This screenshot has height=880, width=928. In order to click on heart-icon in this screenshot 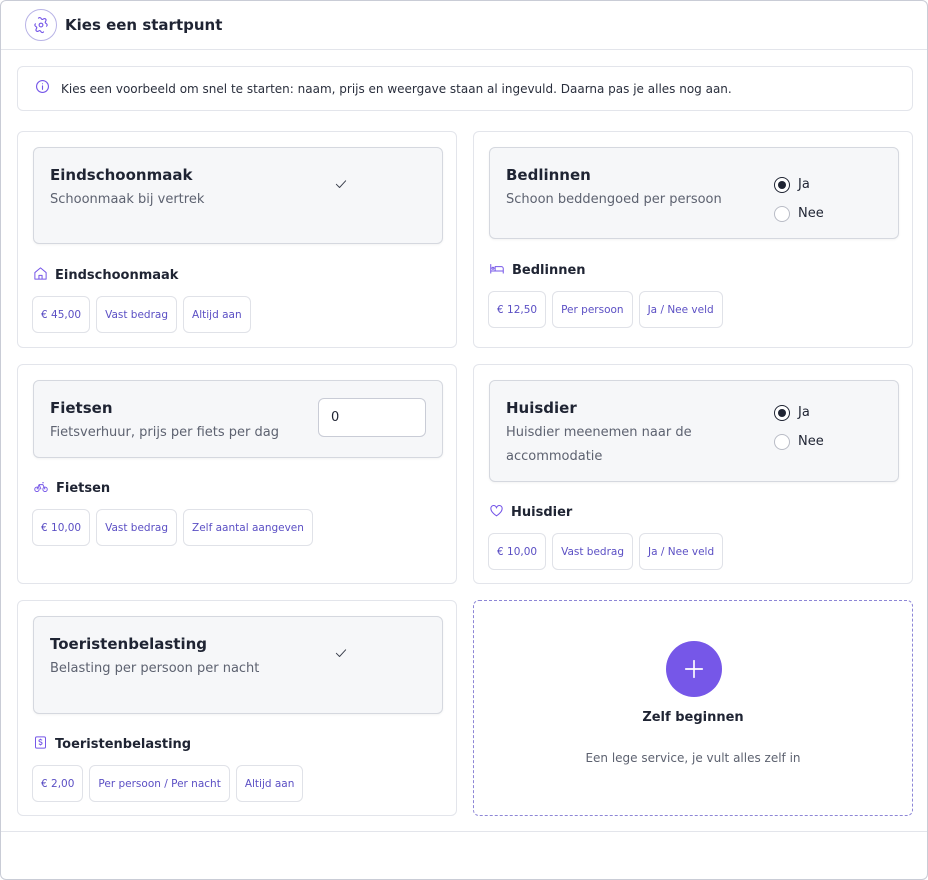, I will do `click(500, 512)`.